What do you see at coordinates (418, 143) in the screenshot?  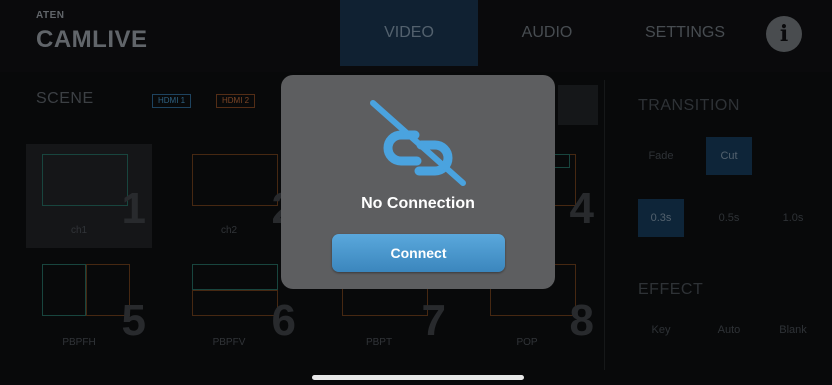 I see `broken-link-icon` at bounding box center [418, 143].